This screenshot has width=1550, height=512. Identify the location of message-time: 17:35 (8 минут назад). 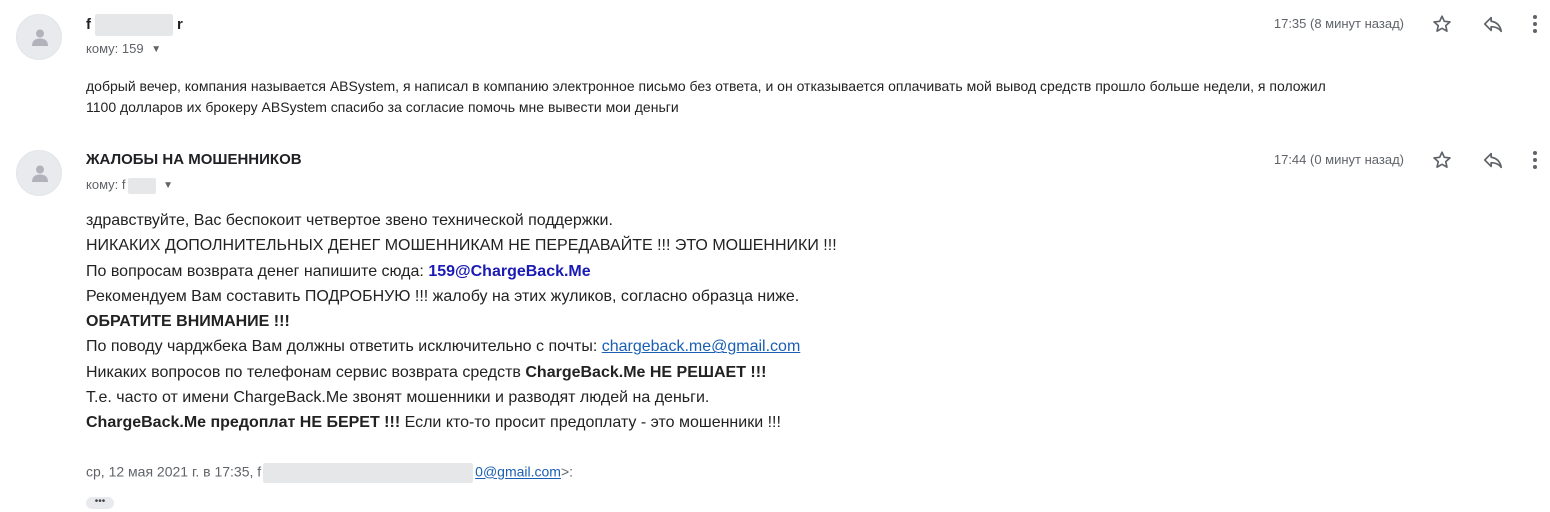
(1338, 23).